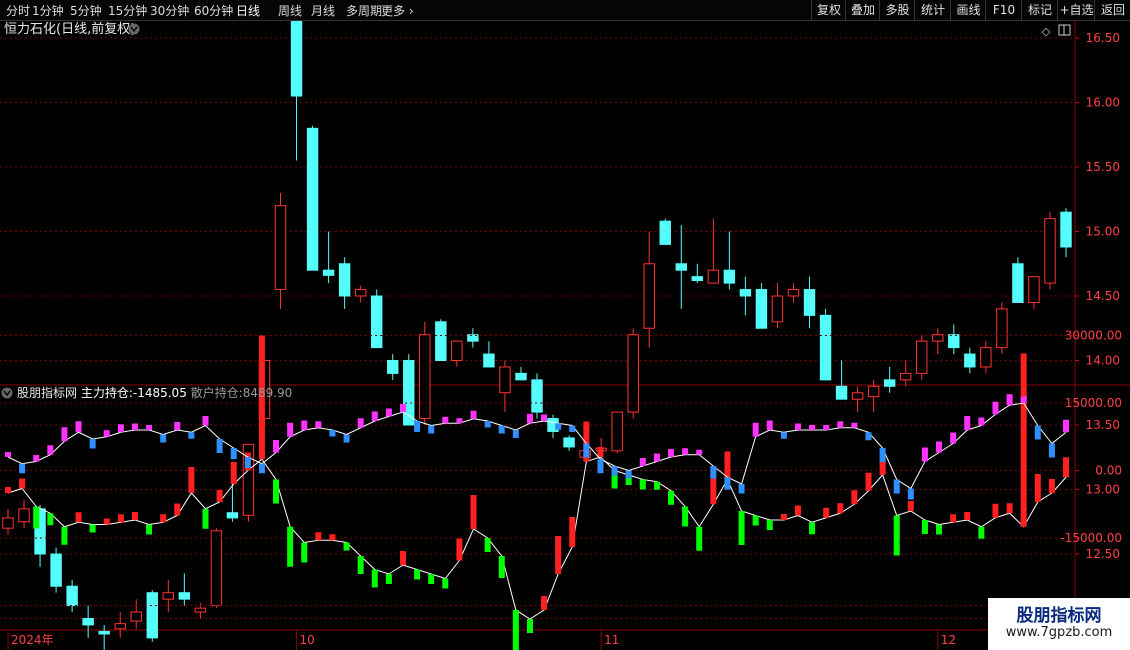 The width and height of the screenshot is (1130, 650). I want to click on dropdown-icon, so click(134, 29).